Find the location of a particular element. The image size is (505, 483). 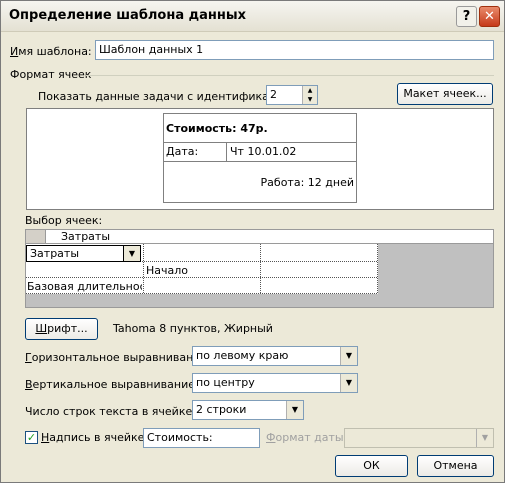

date-format-select: ▼ is located at coordinates (419, 438).